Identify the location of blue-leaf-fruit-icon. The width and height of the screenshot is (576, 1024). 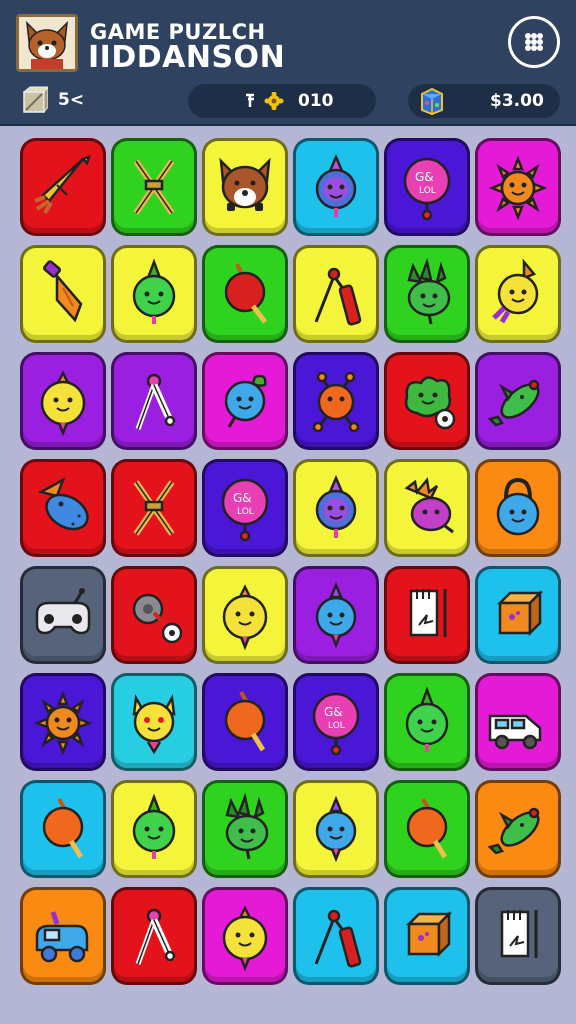
(245, 401).